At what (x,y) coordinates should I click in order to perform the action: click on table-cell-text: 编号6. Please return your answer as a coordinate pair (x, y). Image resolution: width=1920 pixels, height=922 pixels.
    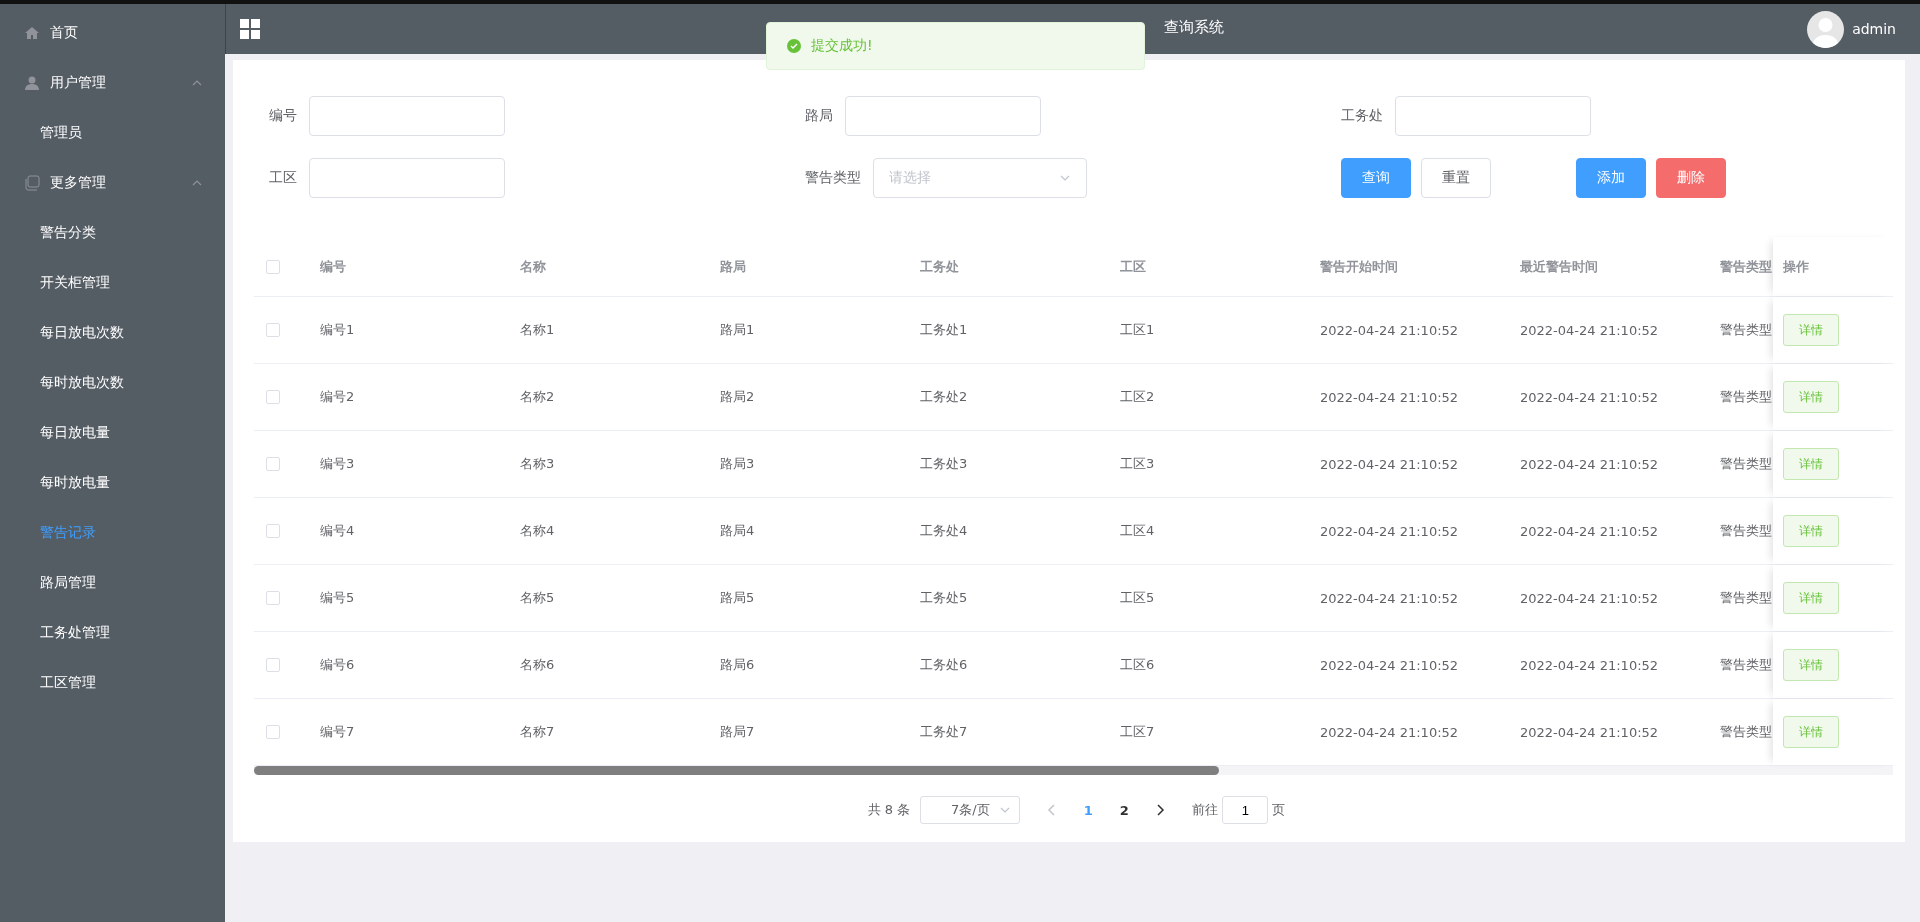
    Looking at the image, I should click on (337, 665).